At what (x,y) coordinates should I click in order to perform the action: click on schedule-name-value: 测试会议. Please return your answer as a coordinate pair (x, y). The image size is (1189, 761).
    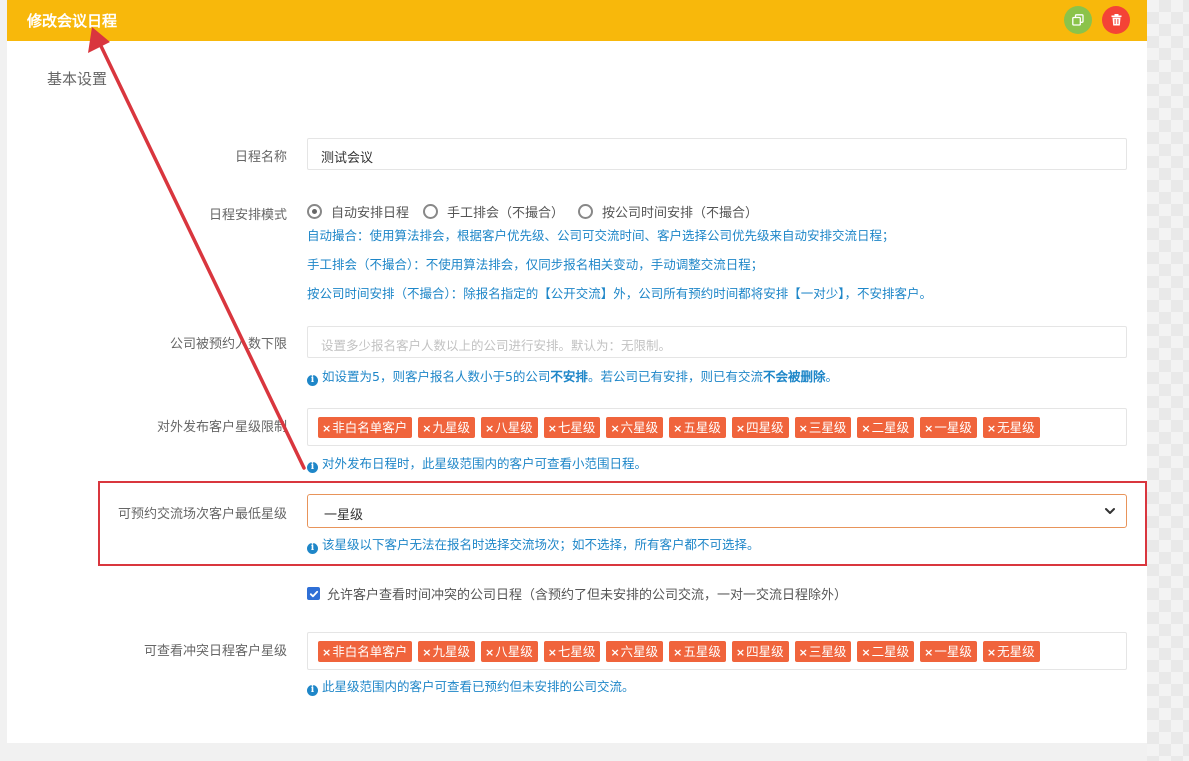
    Looking at the image, I should click on (347, 158).